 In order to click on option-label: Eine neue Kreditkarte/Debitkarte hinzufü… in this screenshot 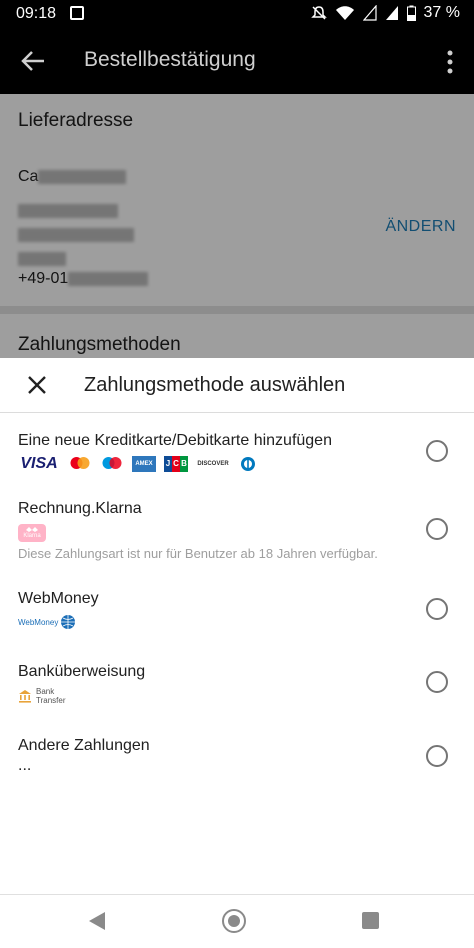, I will do `click(175, 440)`.